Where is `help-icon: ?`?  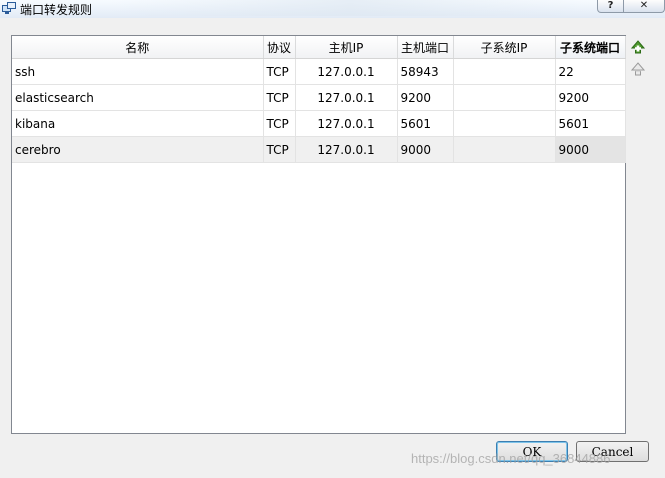
help-icon: ? is located at coordinates (610, 5).